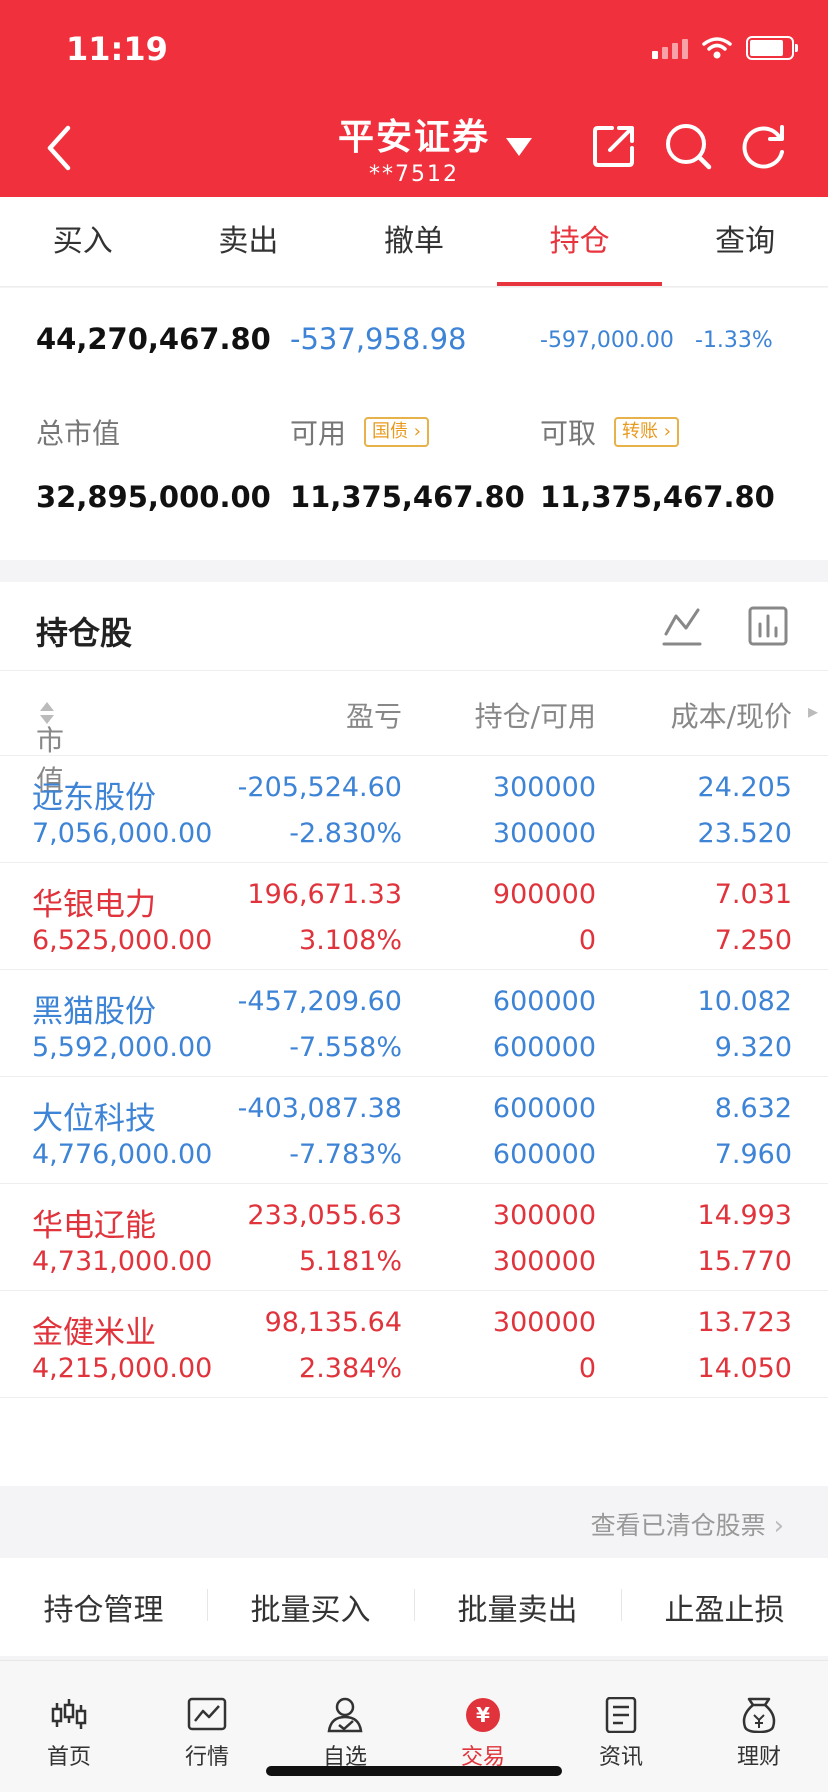 The image size is (828, 1792). Describe the element at coordinates (744, 1368) in the screenshot. I see `stock-price: 14.050` at that location.